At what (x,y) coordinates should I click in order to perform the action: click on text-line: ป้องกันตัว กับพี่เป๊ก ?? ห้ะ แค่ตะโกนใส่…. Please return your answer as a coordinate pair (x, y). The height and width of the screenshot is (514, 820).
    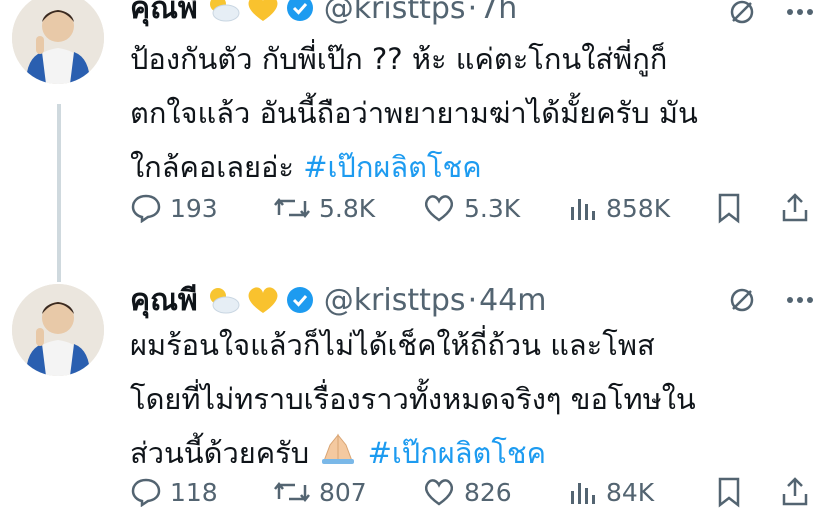
    Looking at the image, I should click on (399, 59).